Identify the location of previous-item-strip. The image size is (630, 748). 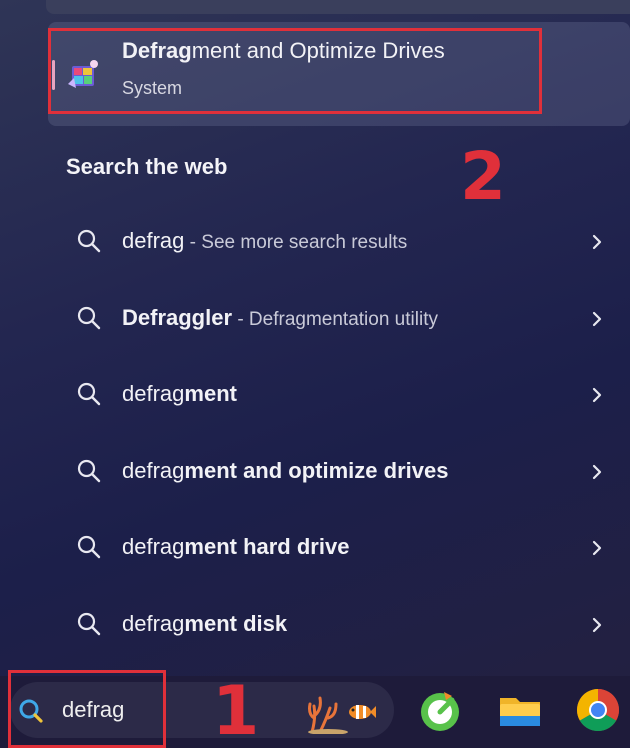
(338, 7).